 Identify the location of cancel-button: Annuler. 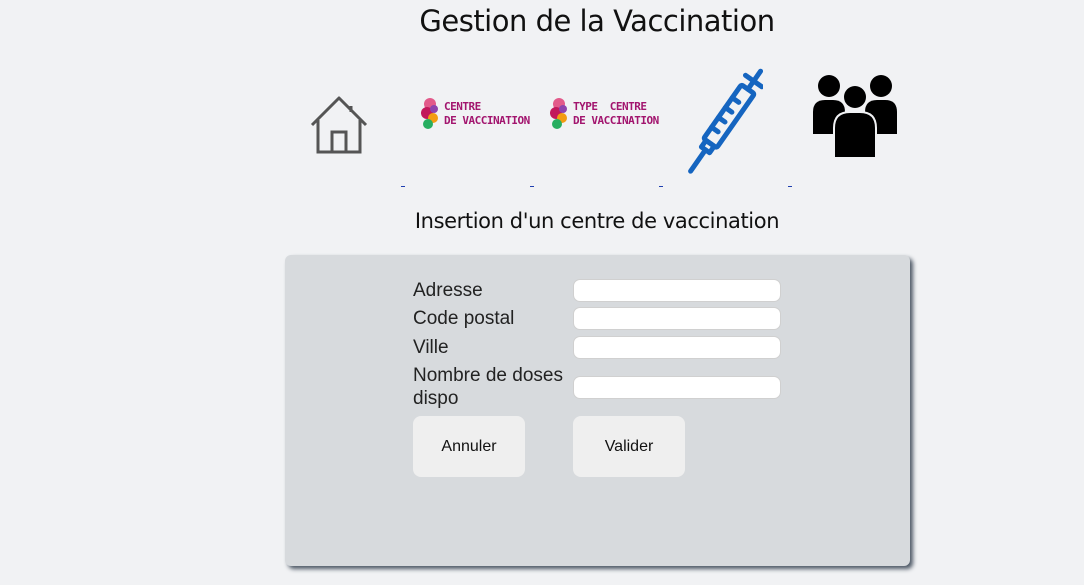
(469, 446).